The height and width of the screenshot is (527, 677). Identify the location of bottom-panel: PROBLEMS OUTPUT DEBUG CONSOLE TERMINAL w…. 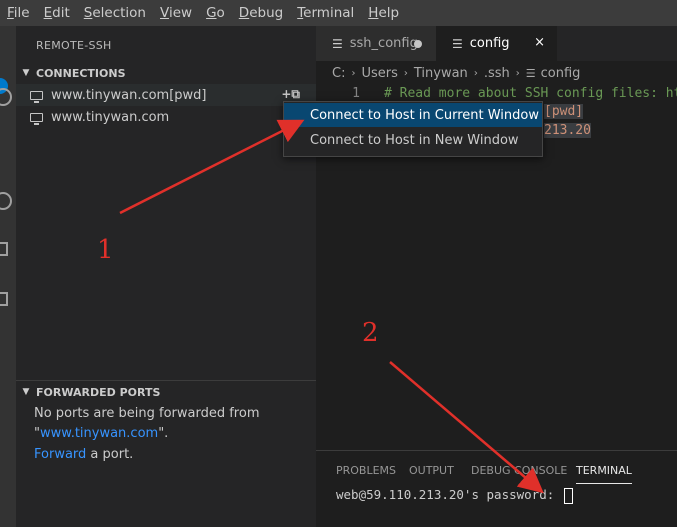
(496, 488).